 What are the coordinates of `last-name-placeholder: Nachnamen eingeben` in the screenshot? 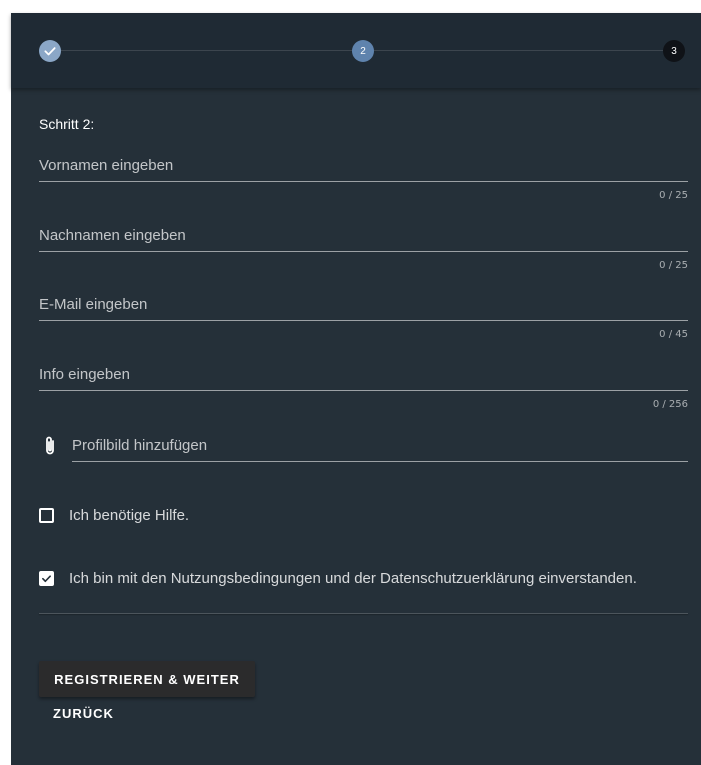 It's located at (112, 235).